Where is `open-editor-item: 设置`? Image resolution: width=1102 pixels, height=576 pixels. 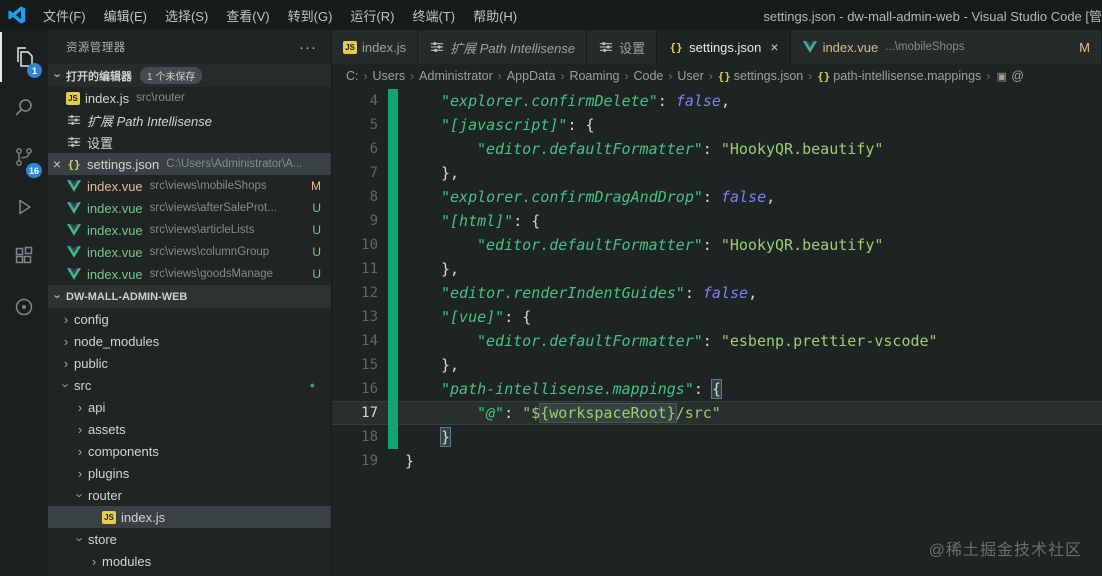 open-editor-item: 设置 is located at coordinates (189, 142).